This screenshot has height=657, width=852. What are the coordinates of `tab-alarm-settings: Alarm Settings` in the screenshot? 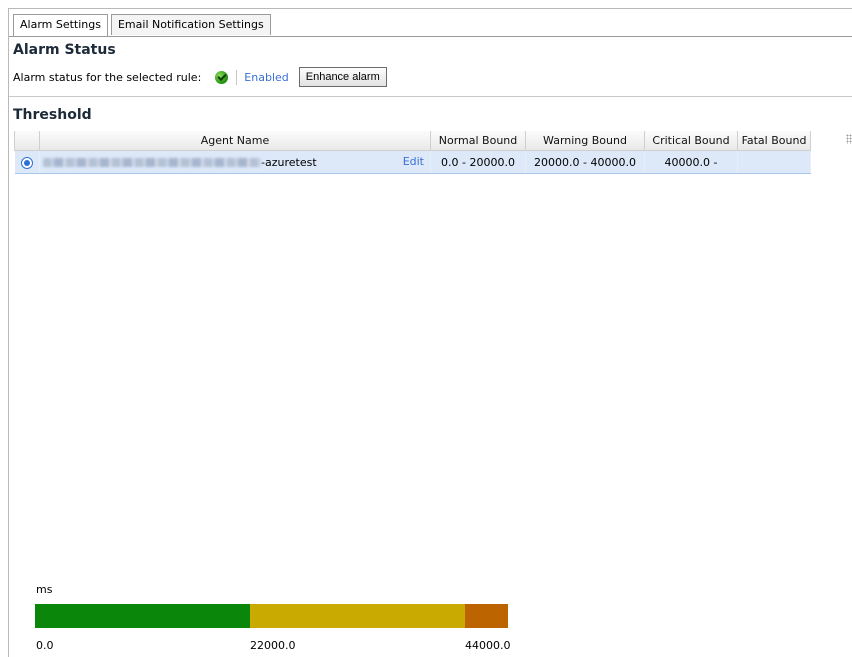 It's located at (60, 25).